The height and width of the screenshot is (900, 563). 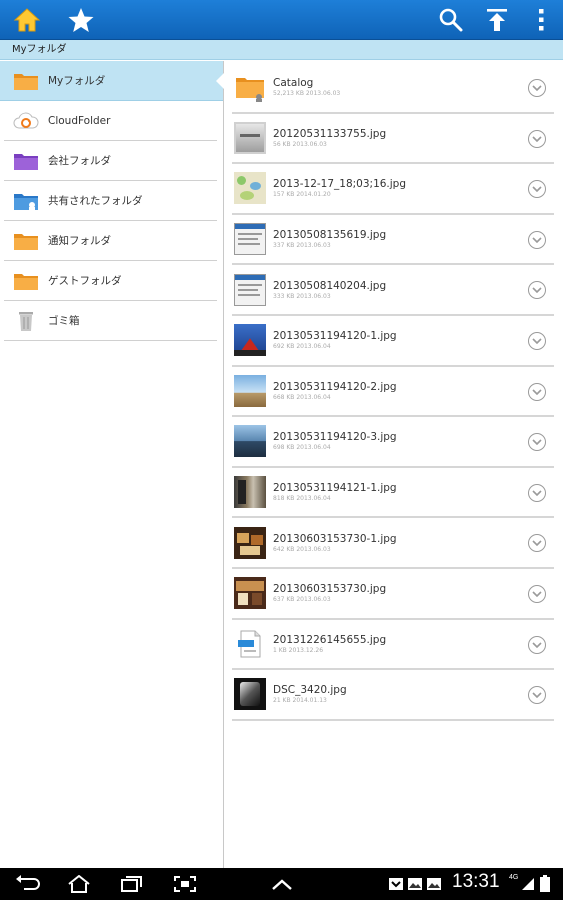 What do you see at coordinates (64, 321) in the screenshot?
I see `sidebar-item-label: ゴミ箱` at bounding box center [64, 321].